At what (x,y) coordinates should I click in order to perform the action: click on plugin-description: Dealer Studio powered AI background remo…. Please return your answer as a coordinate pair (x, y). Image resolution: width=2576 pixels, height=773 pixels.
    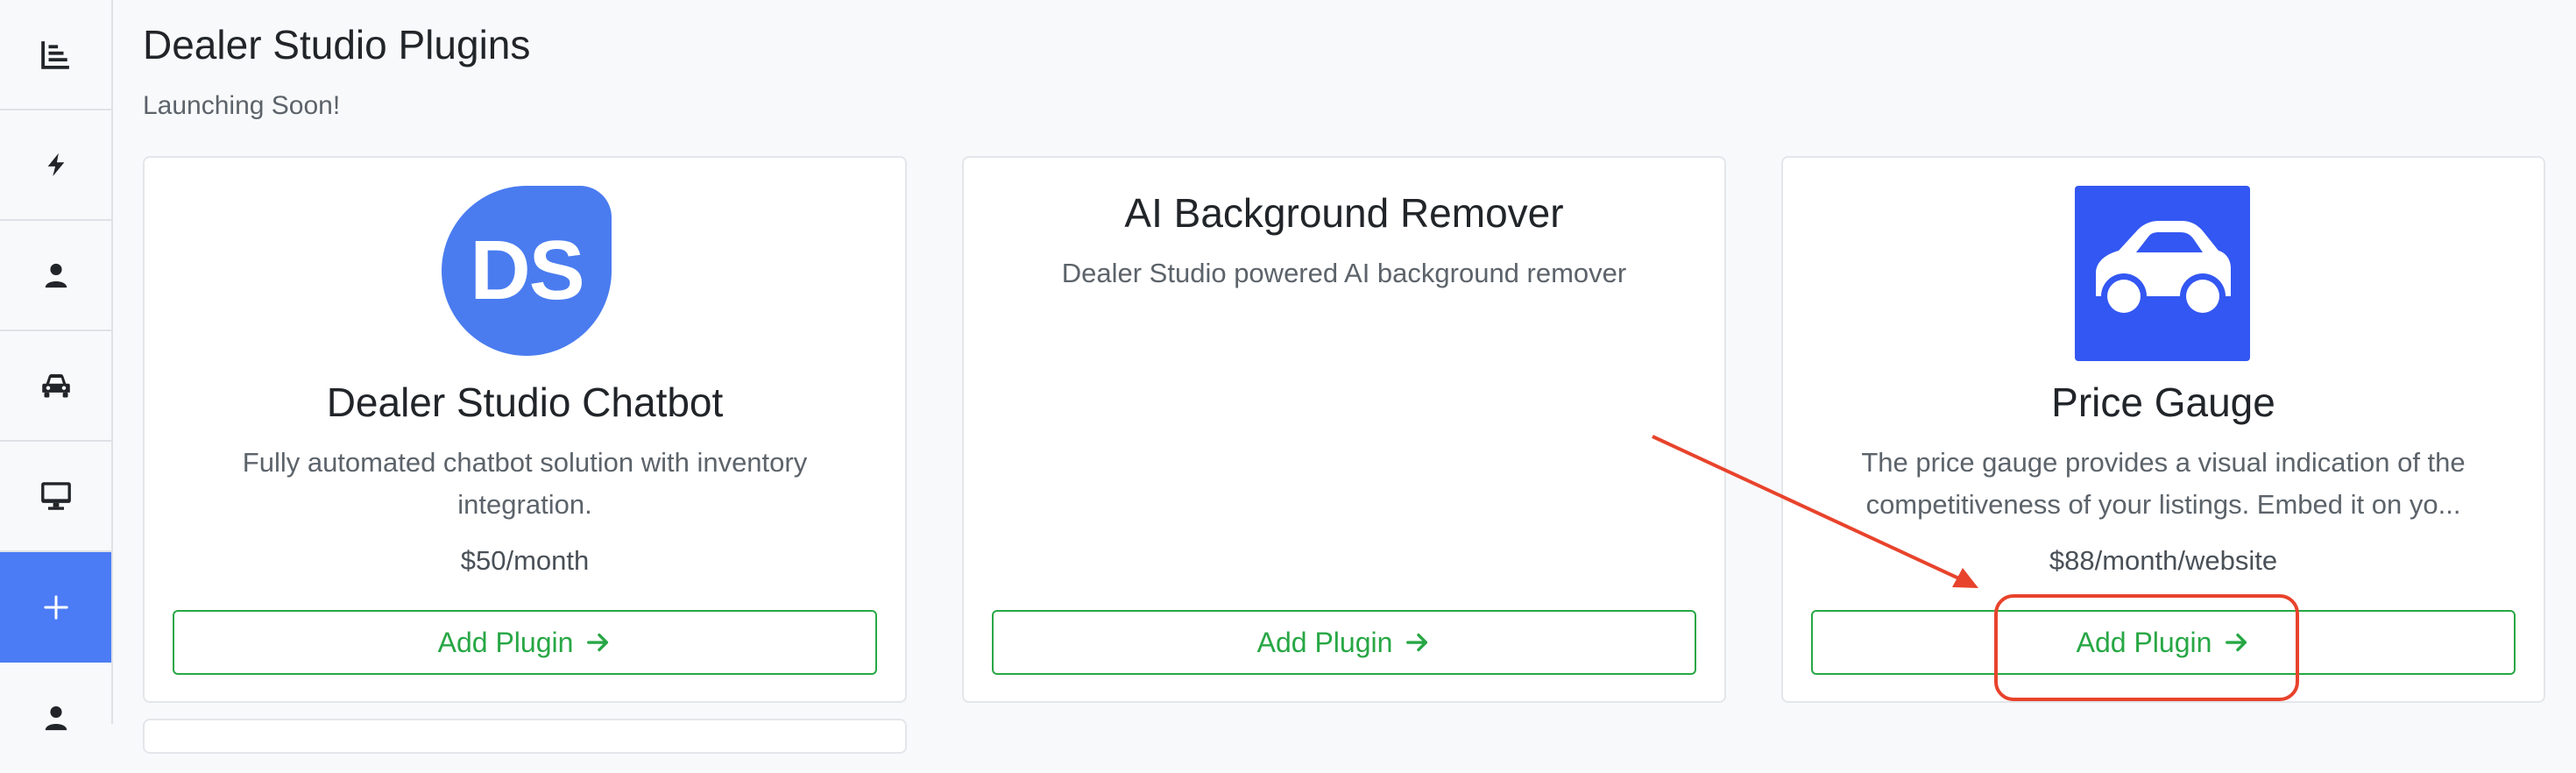
    Looking at the image, I should click on (1344, 273).